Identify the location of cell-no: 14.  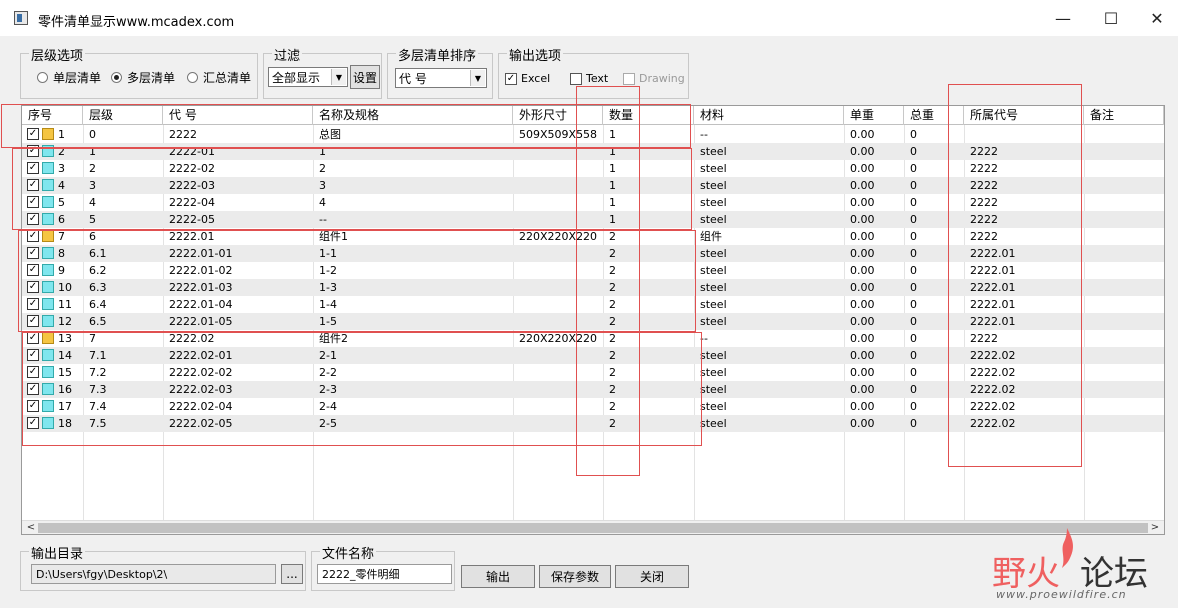
(65, 355).